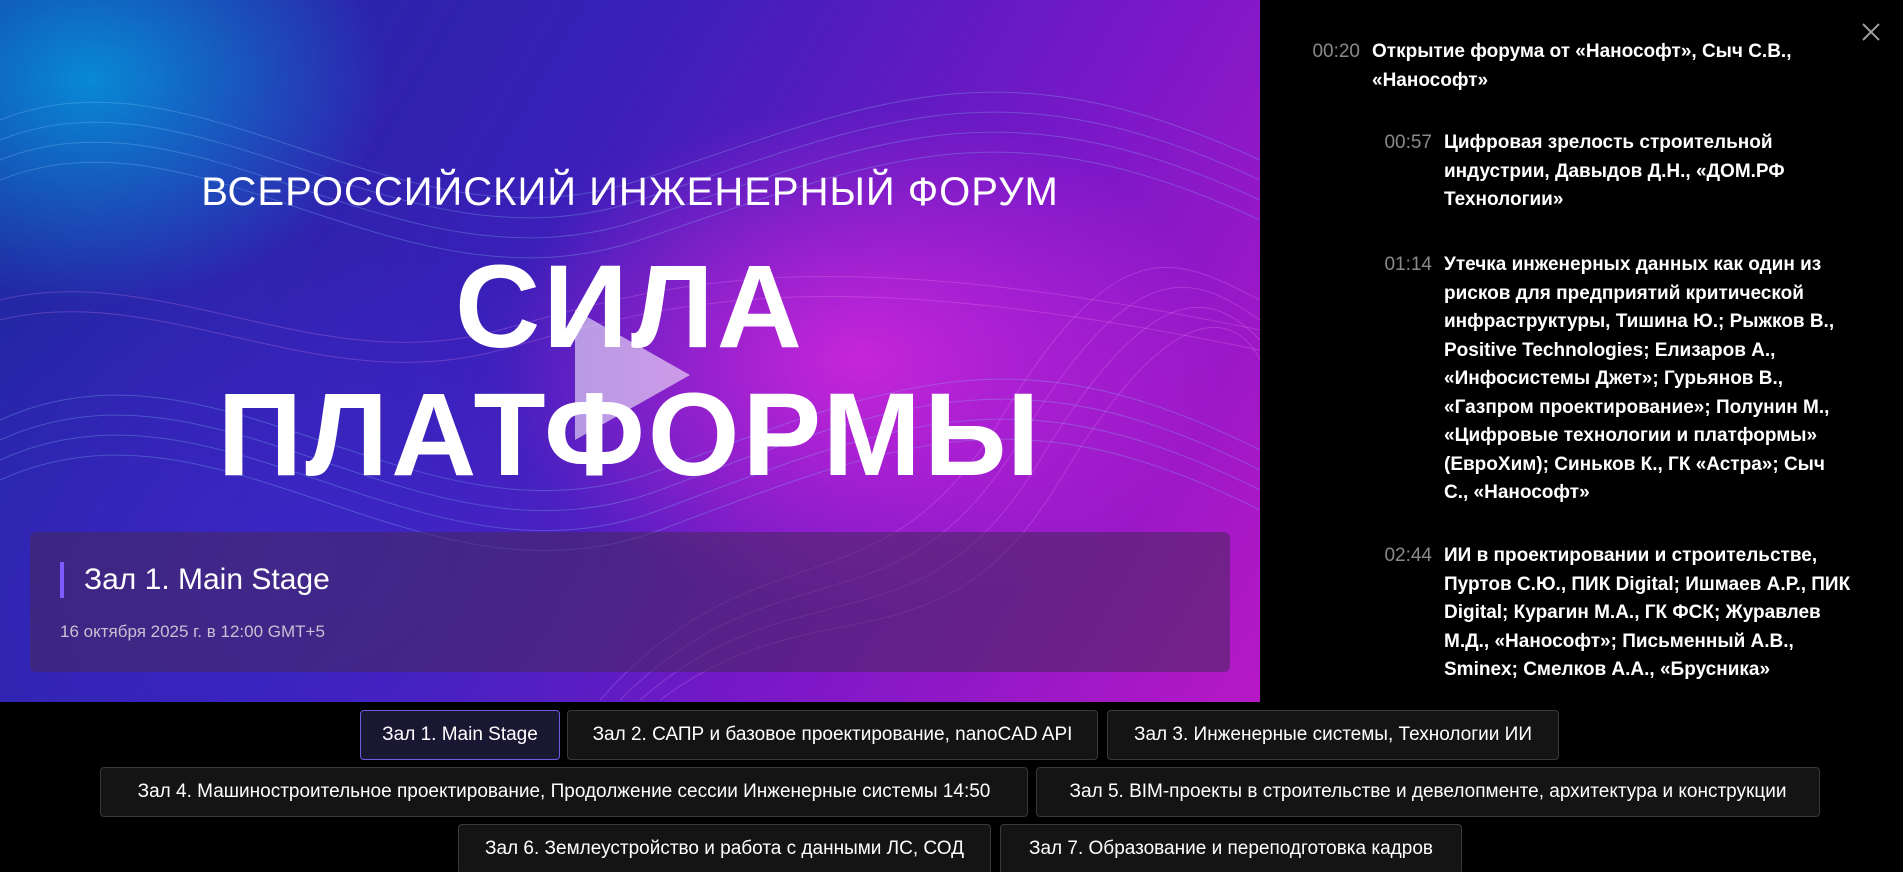 This screenshot has height=872, width=1903. I want to click on agenda-item-time: 01:14, so click(1408, 264).